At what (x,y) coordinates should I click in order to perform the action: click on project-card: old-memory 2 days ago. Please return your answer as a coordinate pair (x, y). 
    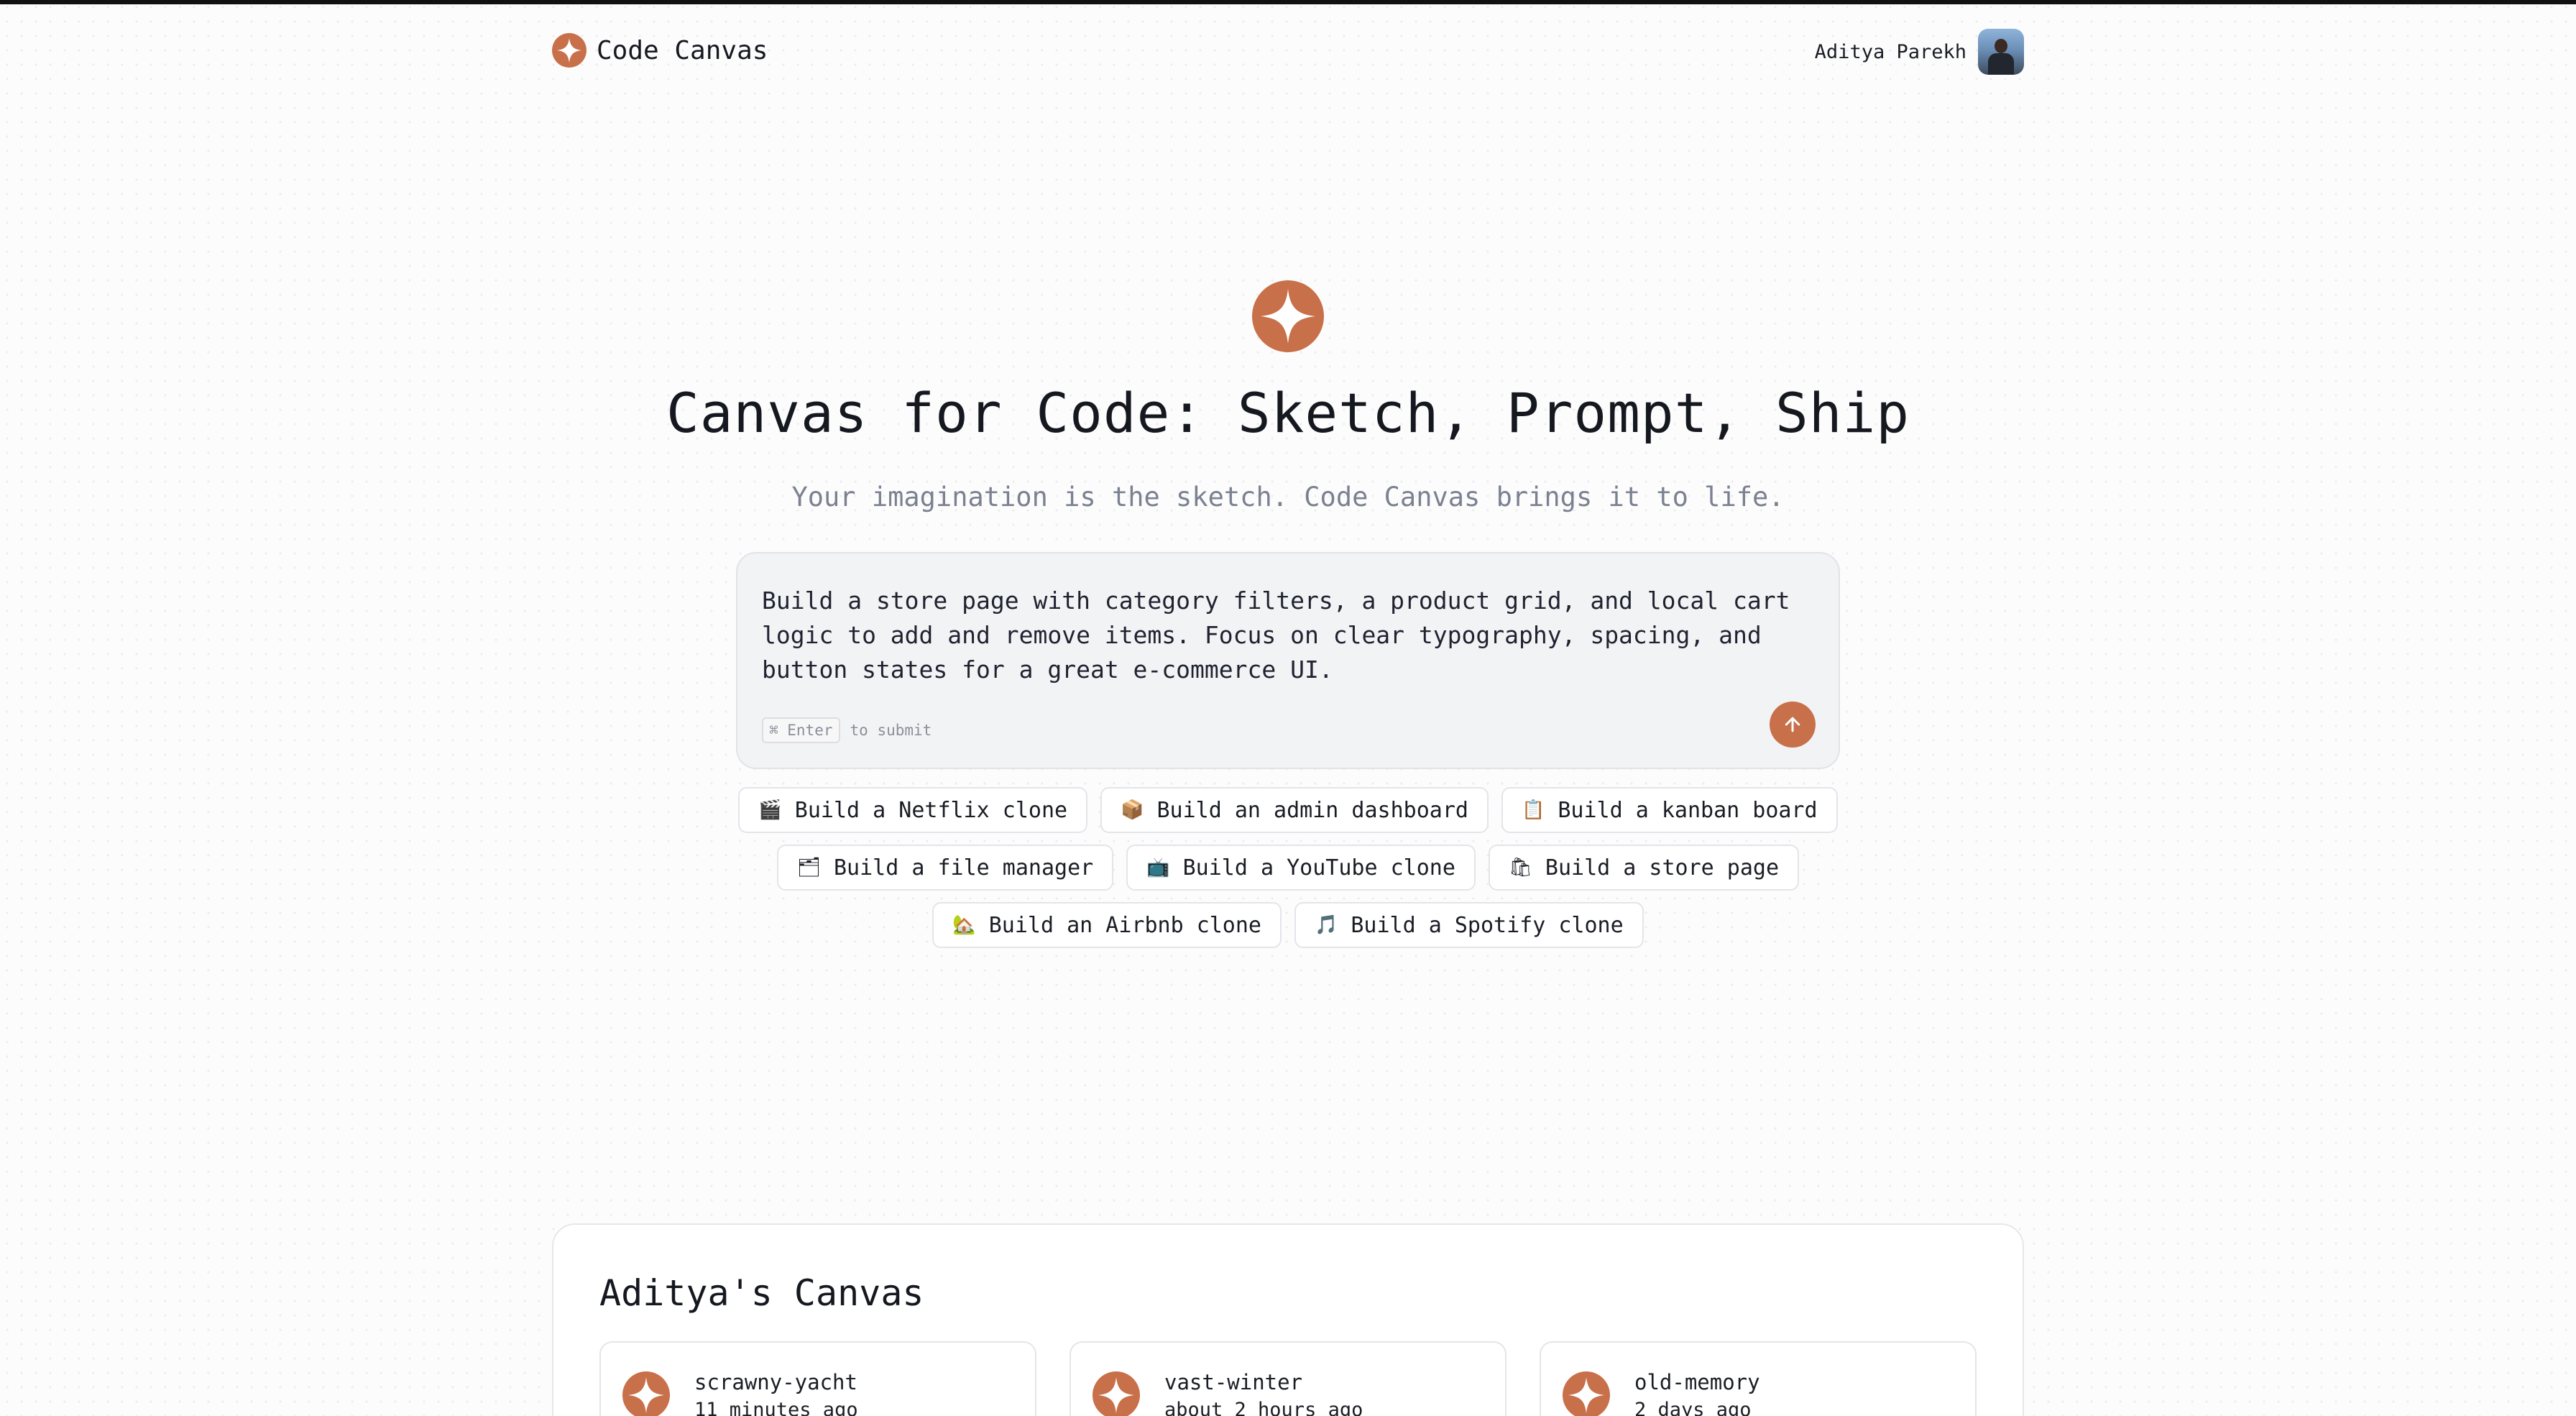
    Looking at the image, I should click on (1758, 1378).